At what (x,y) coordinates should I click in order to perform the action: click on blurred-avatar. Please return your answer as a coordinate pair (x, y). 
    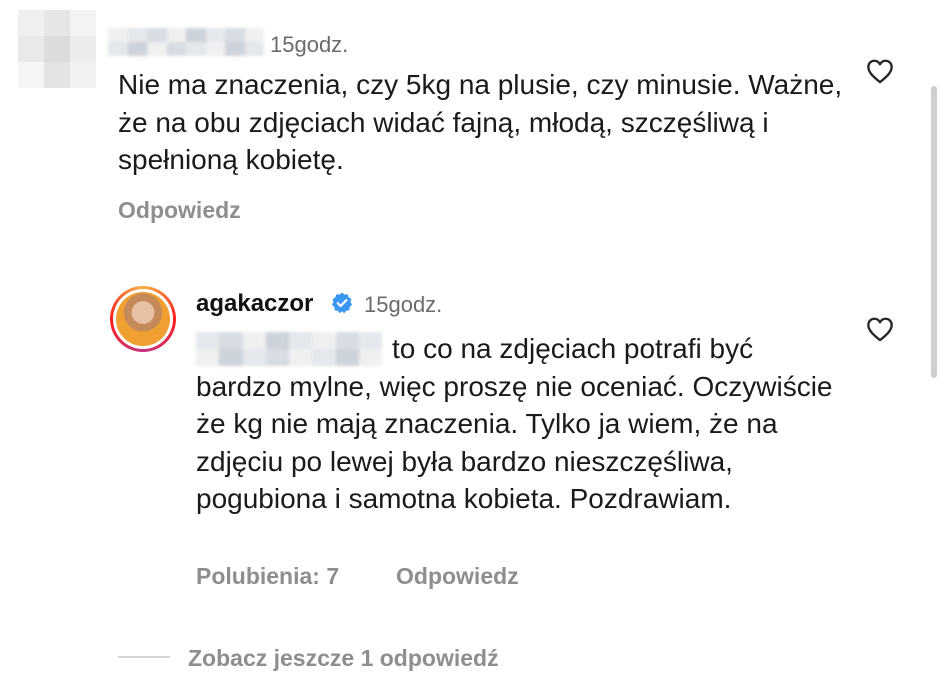
    Looking at the image, I should click on (57, 49).